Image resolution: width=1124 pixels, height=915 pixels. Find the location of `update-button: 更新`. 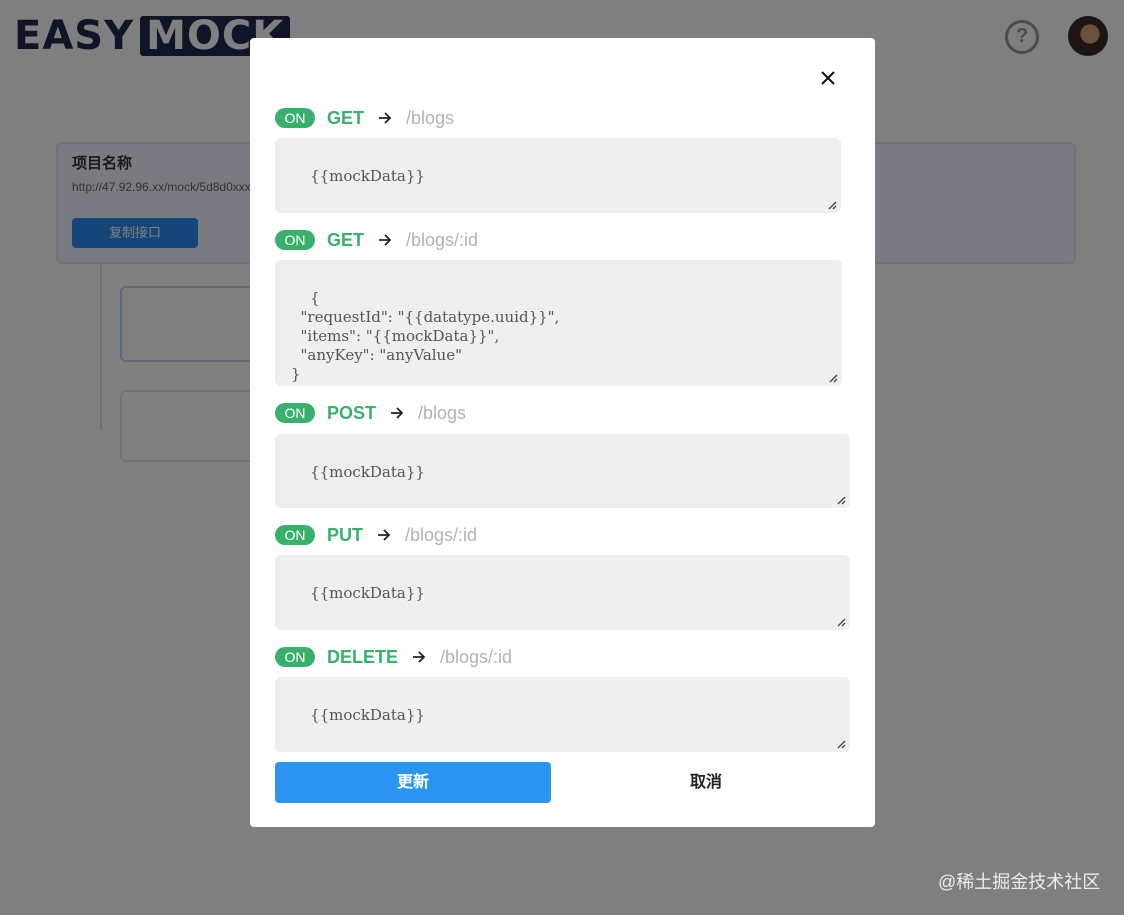

update-button: 更新 is located at coordinates (413, 782).